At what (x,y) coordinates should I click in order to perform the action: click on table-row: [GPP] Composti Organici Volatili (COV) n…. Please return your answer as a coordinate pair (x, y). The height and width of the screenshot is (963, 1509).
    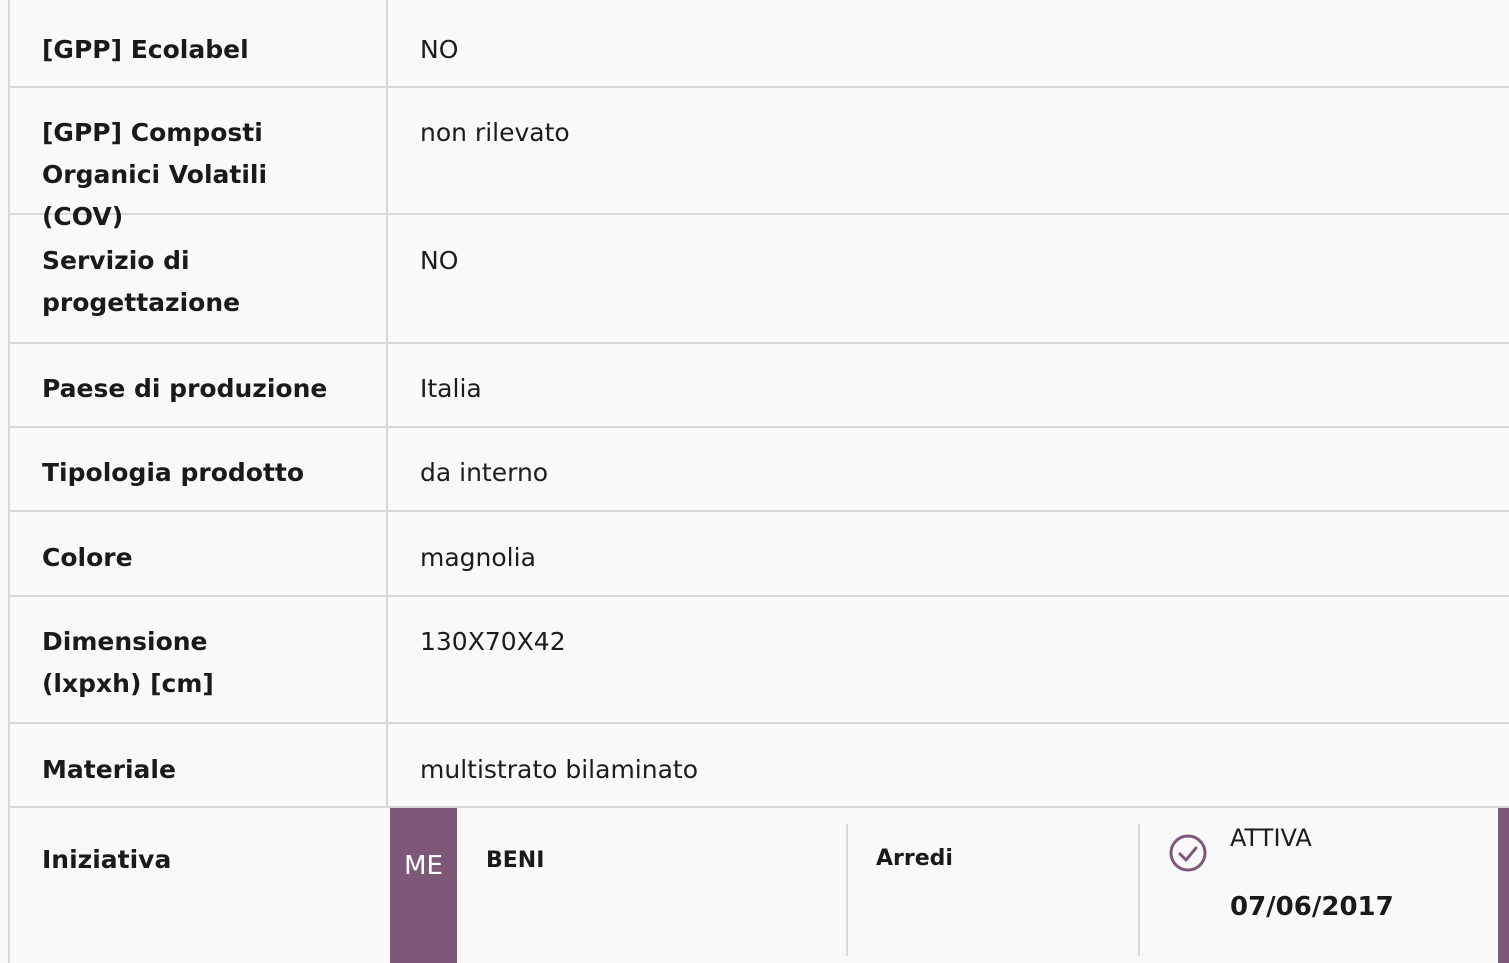
    Looking at the image, I should click on (759, 159).